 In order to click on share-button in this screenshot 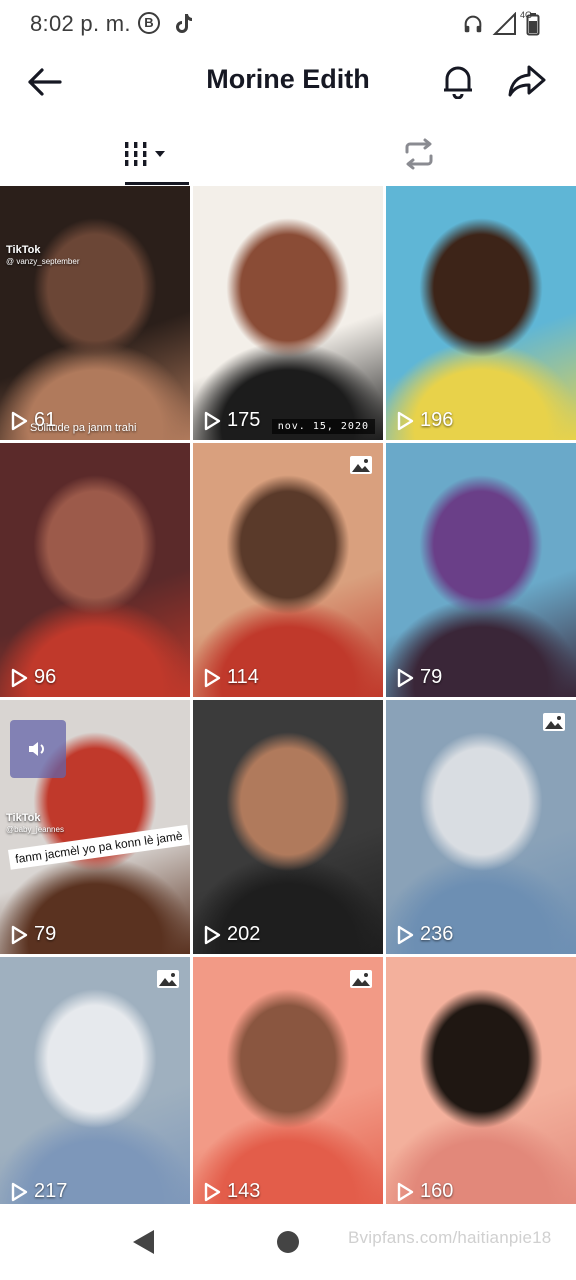, I will do `click(527, 81)`.